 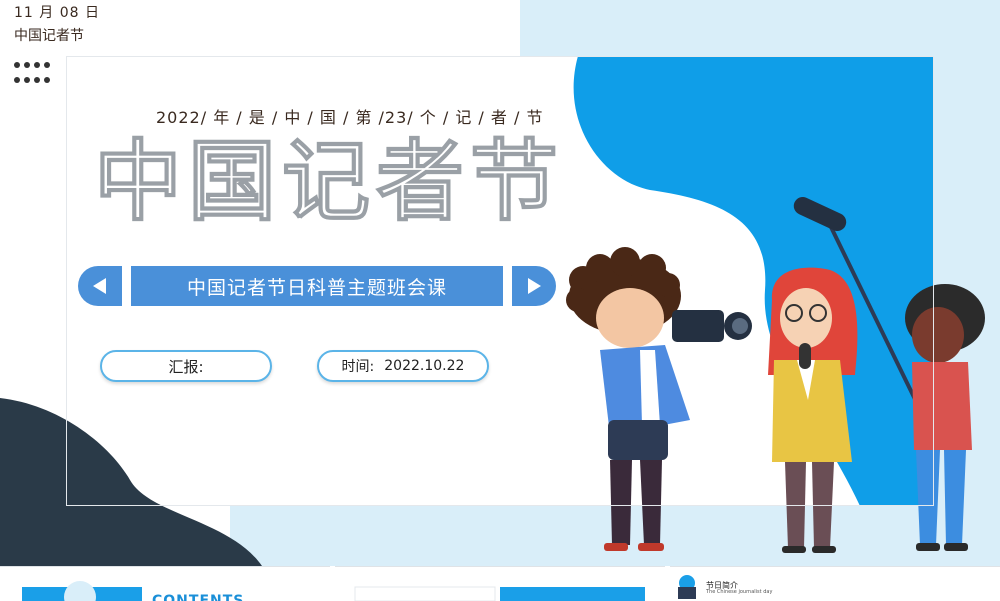 What do you see at coordinates (329, 181) in the screenshot?
I see `big-title: 中国记者节` at bounding box center [329, 181].